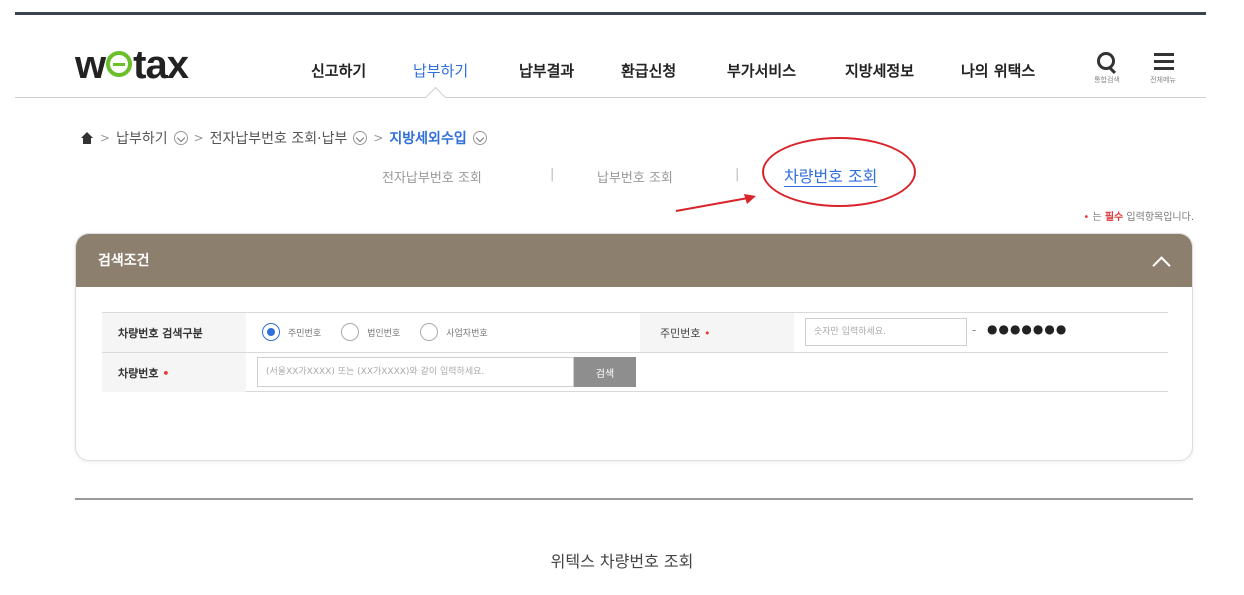 Image resolution: width=1244 pixels, height=595 pixels. What do you see at coordinates (546, 70) in the screenshot?
I see `nav-payment-result: 납부결과` at bounding box center [546, 70].